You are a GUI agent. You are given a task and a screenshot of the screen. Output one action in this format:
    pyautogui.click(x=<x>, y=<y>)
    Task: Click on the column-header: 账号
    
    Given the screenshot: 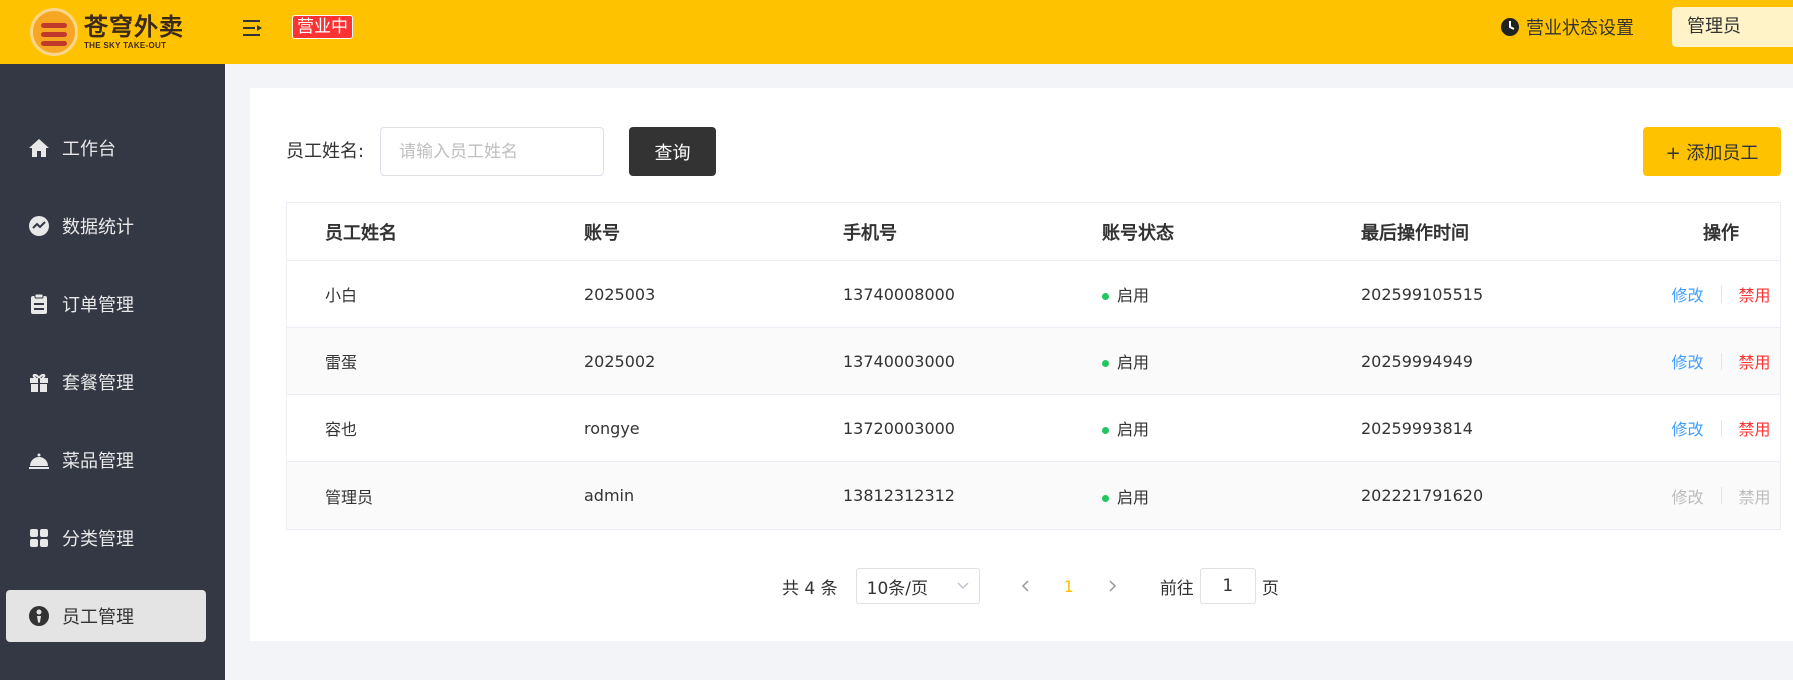 What is the action you would take?
    pyautogui.click(x=602, y=233)
    